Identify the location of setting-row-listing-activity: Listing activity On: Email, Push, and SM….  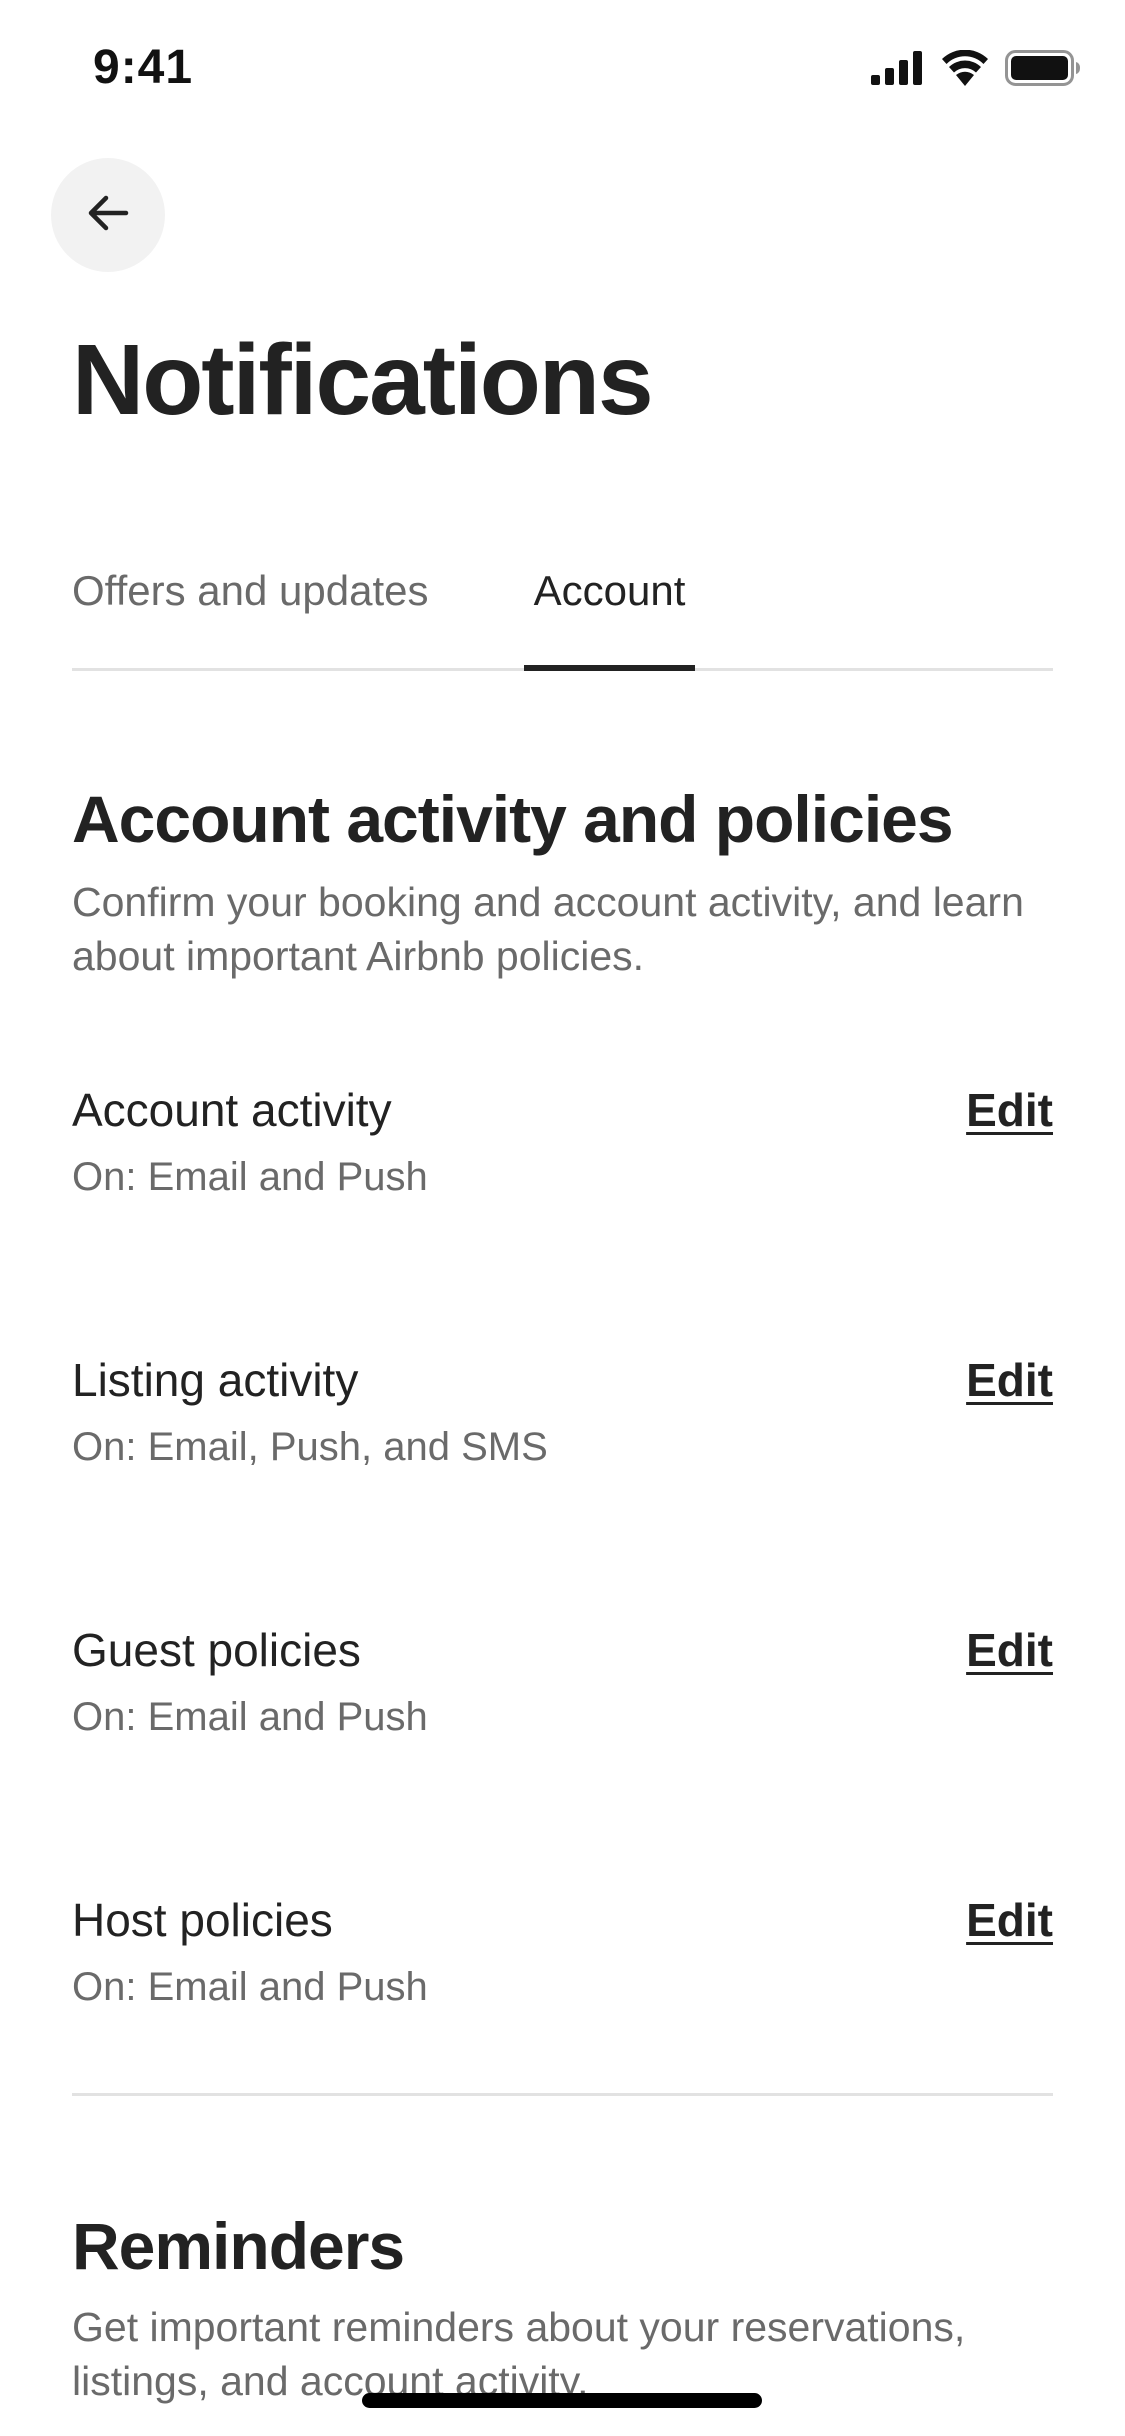
(562, 1425).